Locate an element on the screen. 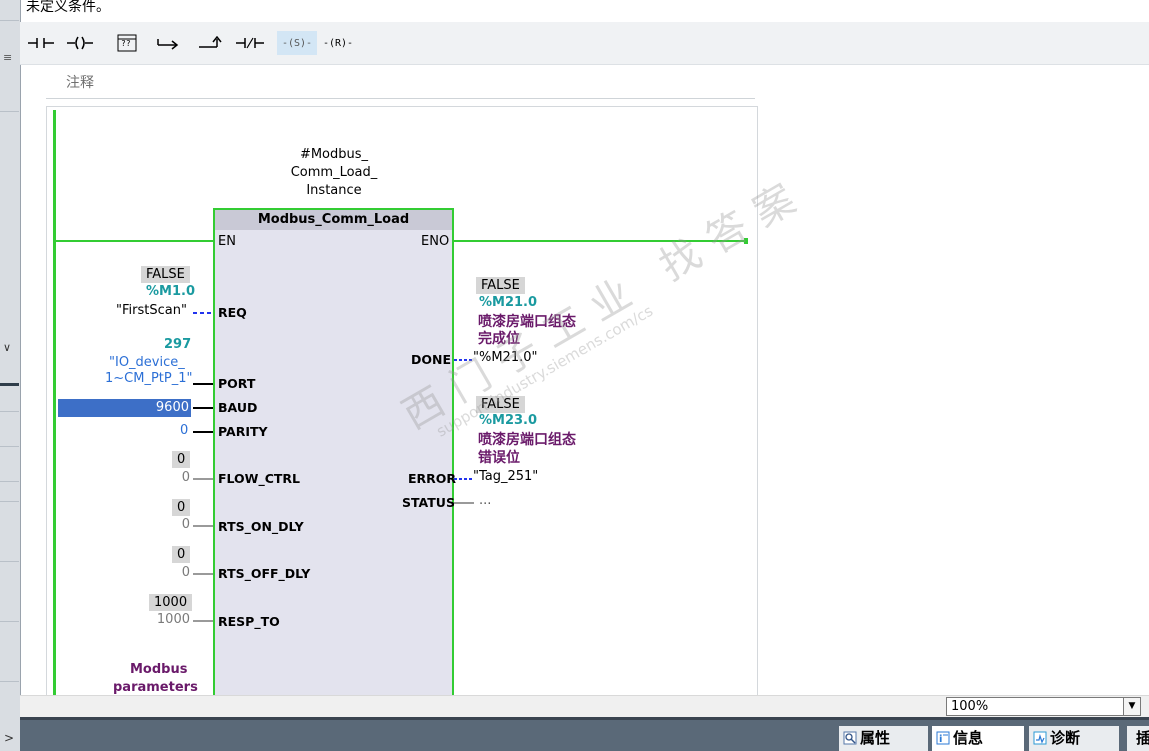  rts-on-dly-value: 0 is located at coordinates (180, 524).